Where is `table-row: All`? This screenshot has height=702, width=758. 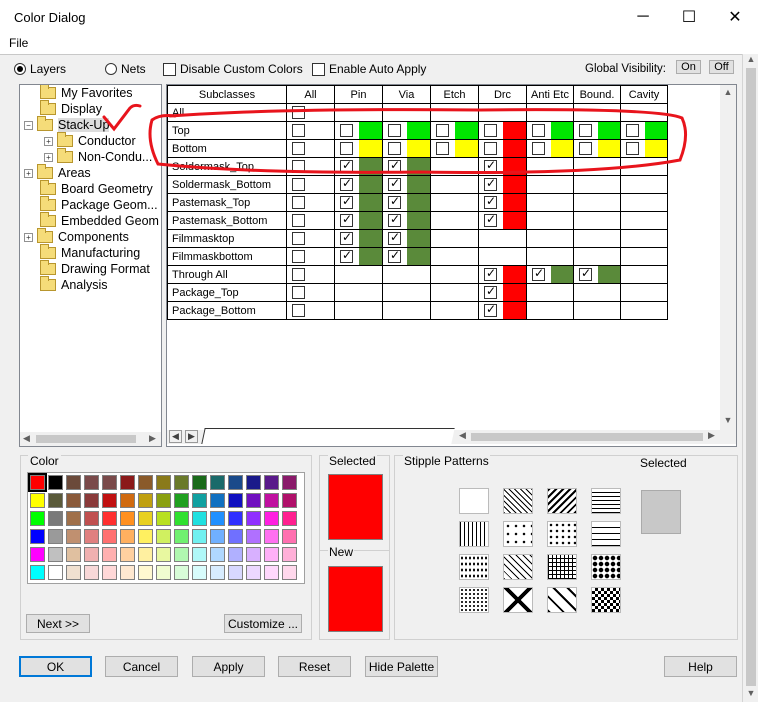 table-row: All is located at coordinates (417, 112).